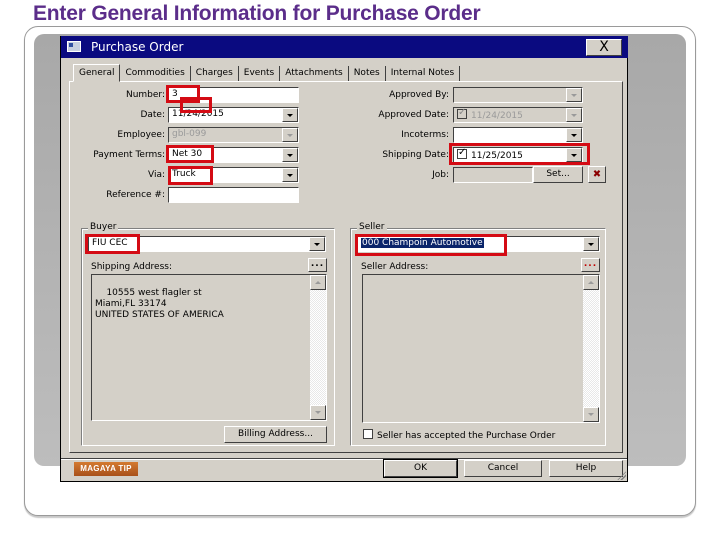  What do you see at coordinates (344, 47) in the screenshot?
I see `dialog-titlebar: Purchase Order X` at bounding box center [344, 47].